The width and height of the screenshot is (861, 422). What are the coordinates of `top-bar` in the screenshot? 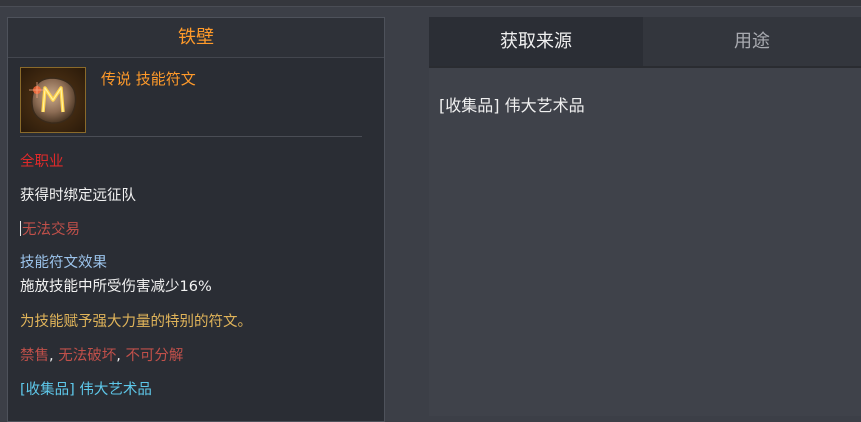 It's located at (430, 3).